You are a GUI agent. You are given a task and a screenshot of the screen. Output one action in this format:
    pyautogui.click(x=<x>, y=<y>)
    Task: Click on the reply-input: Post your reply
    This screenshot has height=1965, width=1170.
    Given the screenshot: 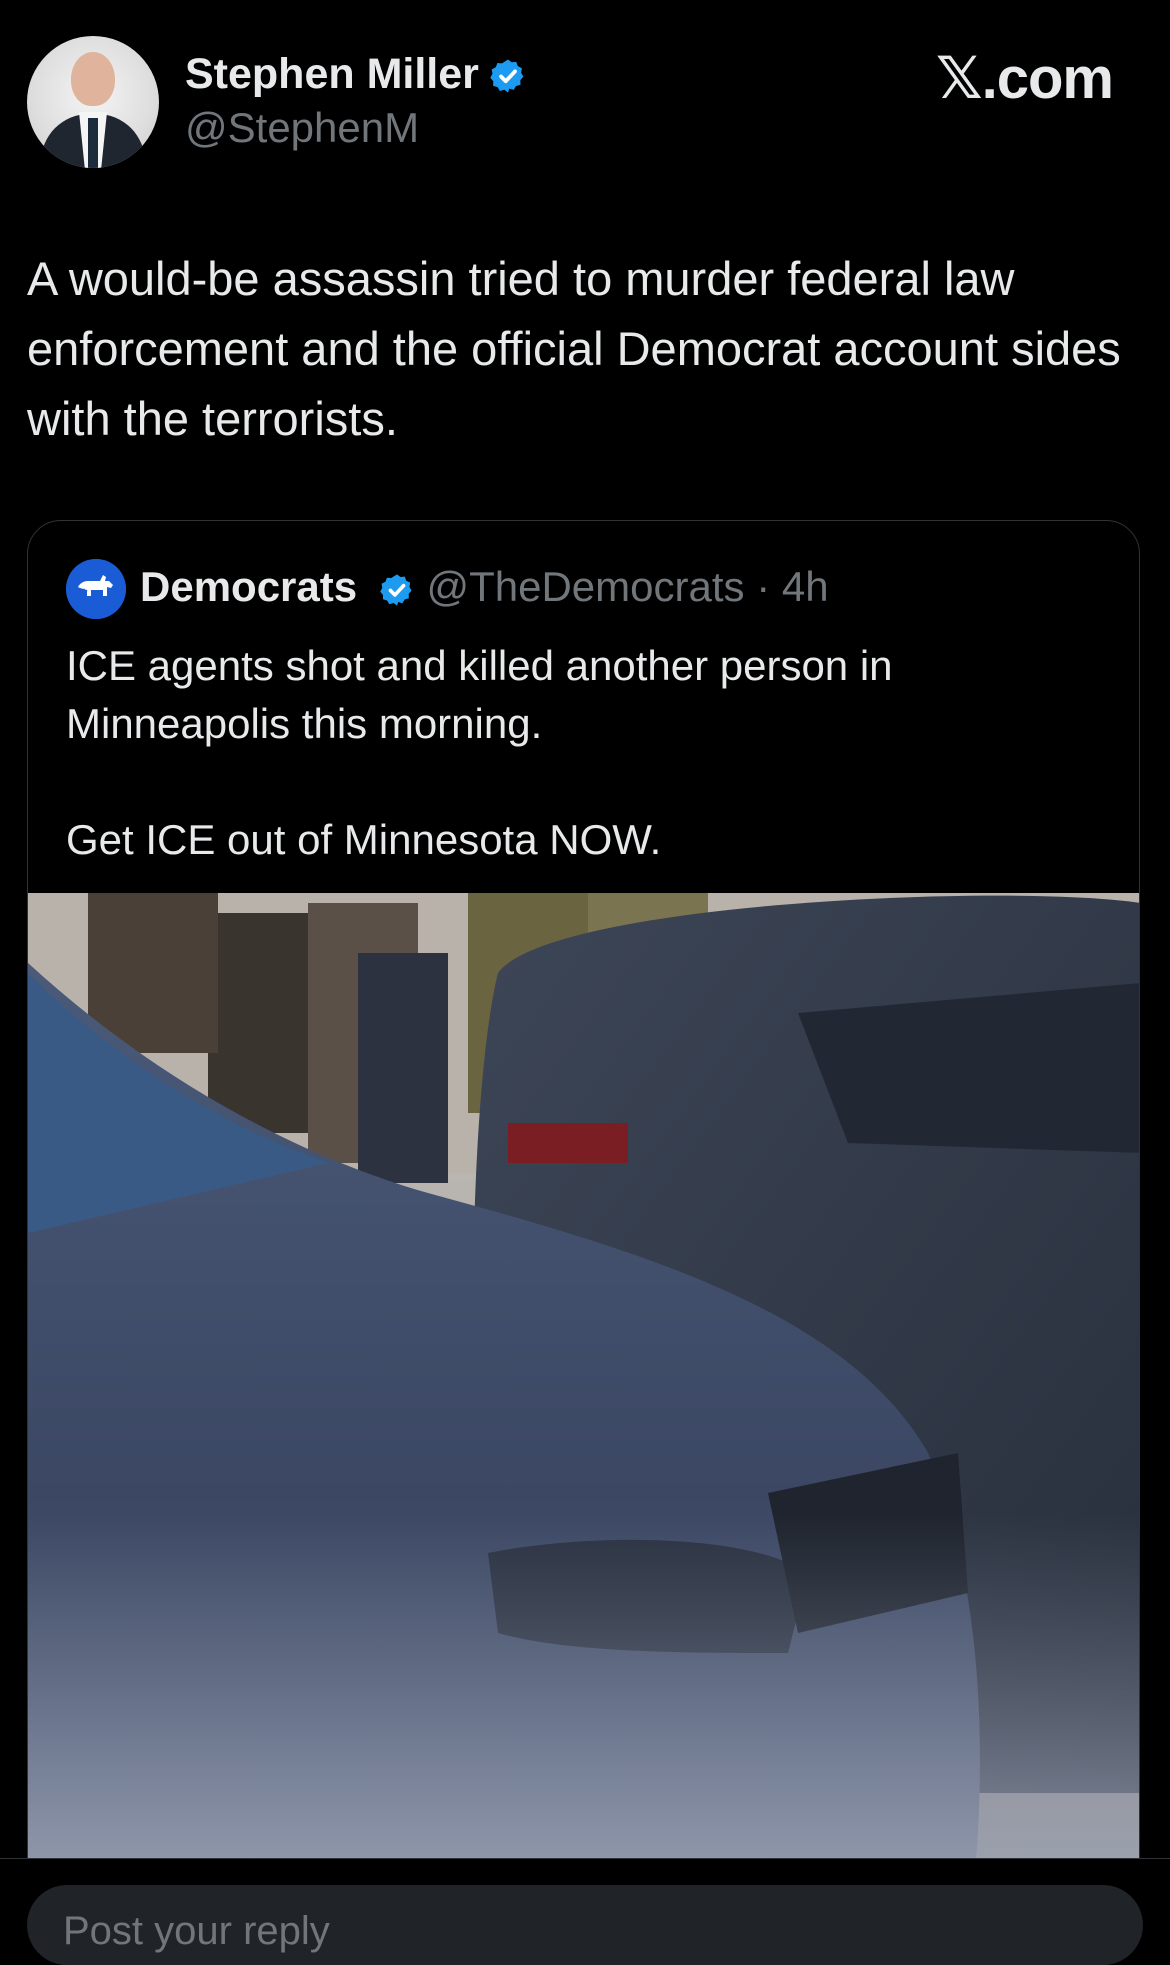 What is the action you would take?
    pyautogui.click(x=585, y=1925)
    